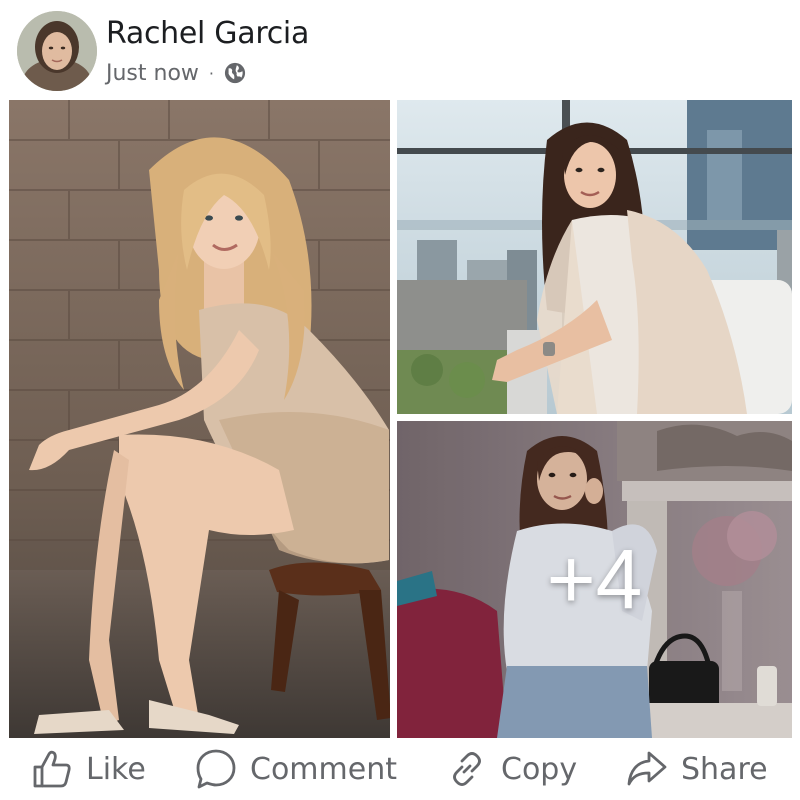  I want to click on comment-label: Comment, so click(323, 769).